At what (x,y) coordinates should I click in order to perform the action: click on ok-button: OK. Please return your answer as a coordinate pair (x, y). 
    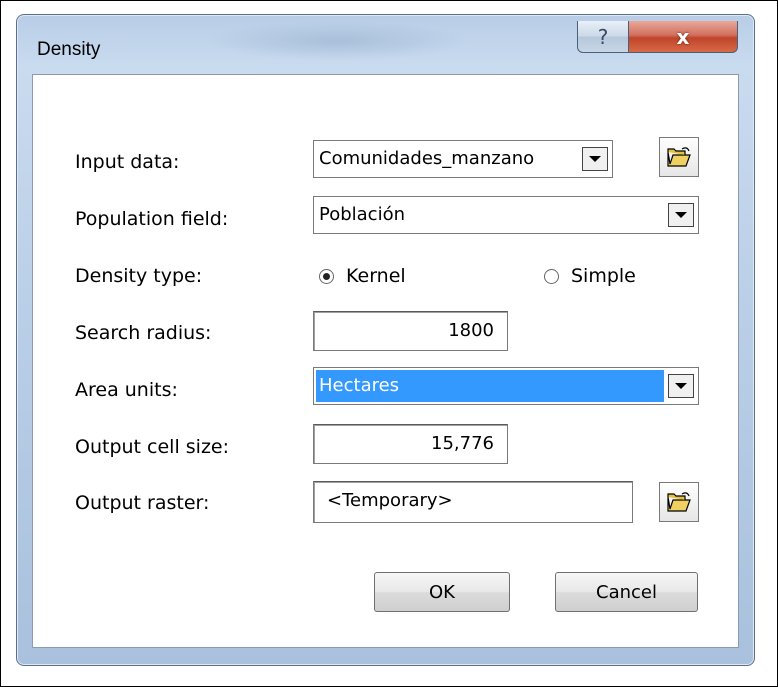
    Looking at the image, I should click on (442, 592).